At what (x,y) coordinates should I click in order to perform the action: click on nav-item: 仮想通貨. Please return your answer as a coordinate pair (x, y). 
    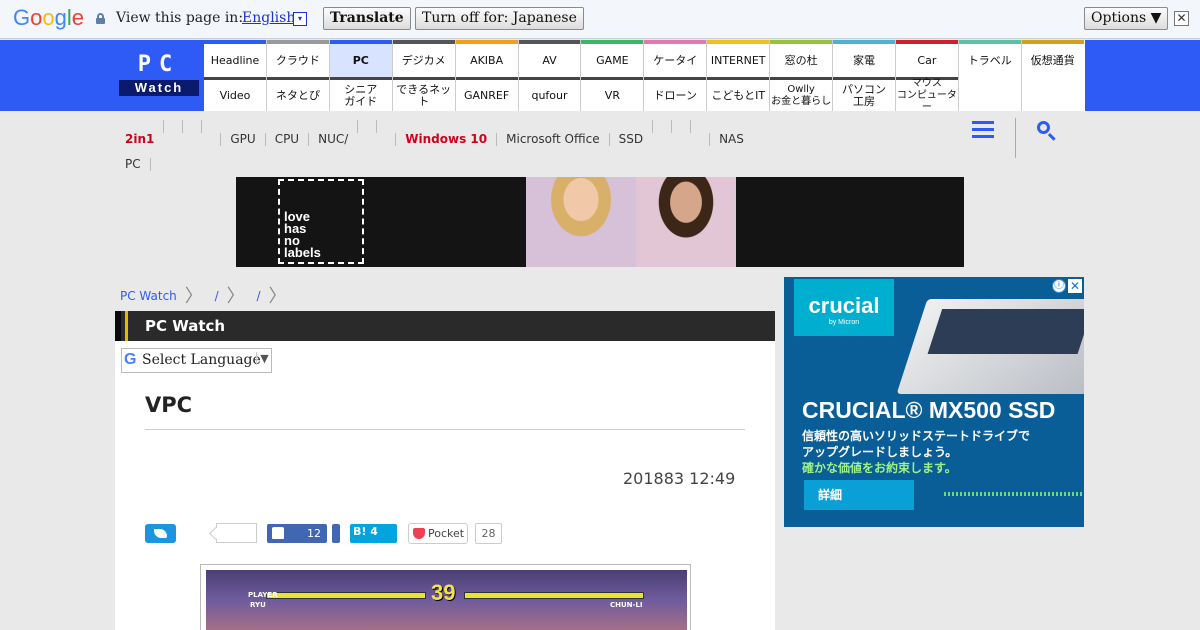
    Looking at the image, I should click on (1052, 58).